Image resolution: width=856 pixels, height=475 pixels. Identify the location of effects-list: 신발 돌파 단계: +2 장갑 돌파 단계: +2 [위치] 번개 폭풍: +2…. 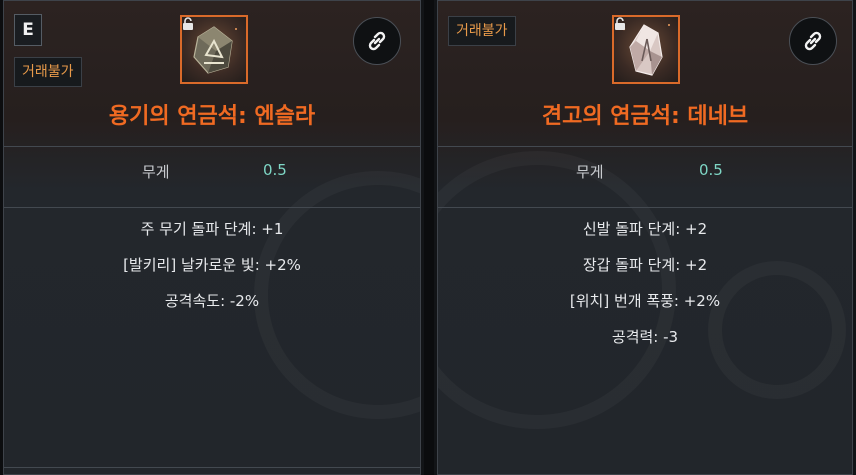
(645, 290).